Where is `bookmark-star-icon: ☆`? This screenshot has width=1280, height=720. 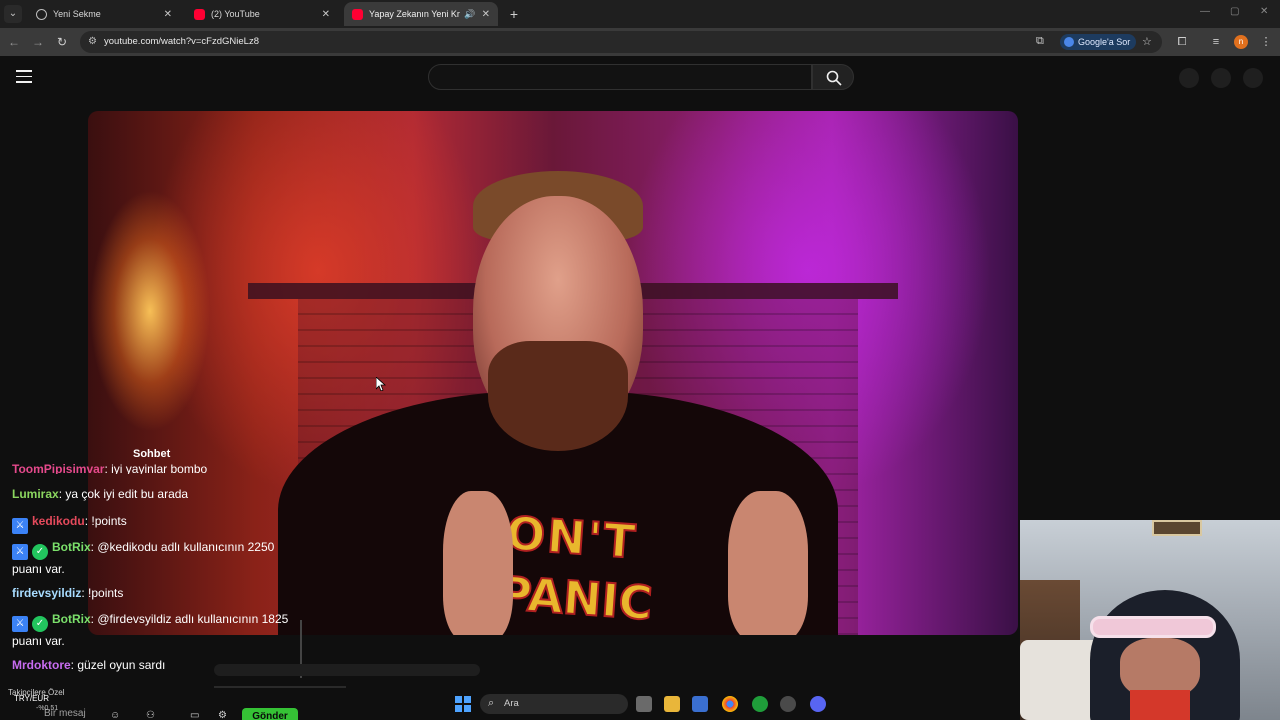
bookmark-star-icon: ☆ is located at coordinates (1147, 41).